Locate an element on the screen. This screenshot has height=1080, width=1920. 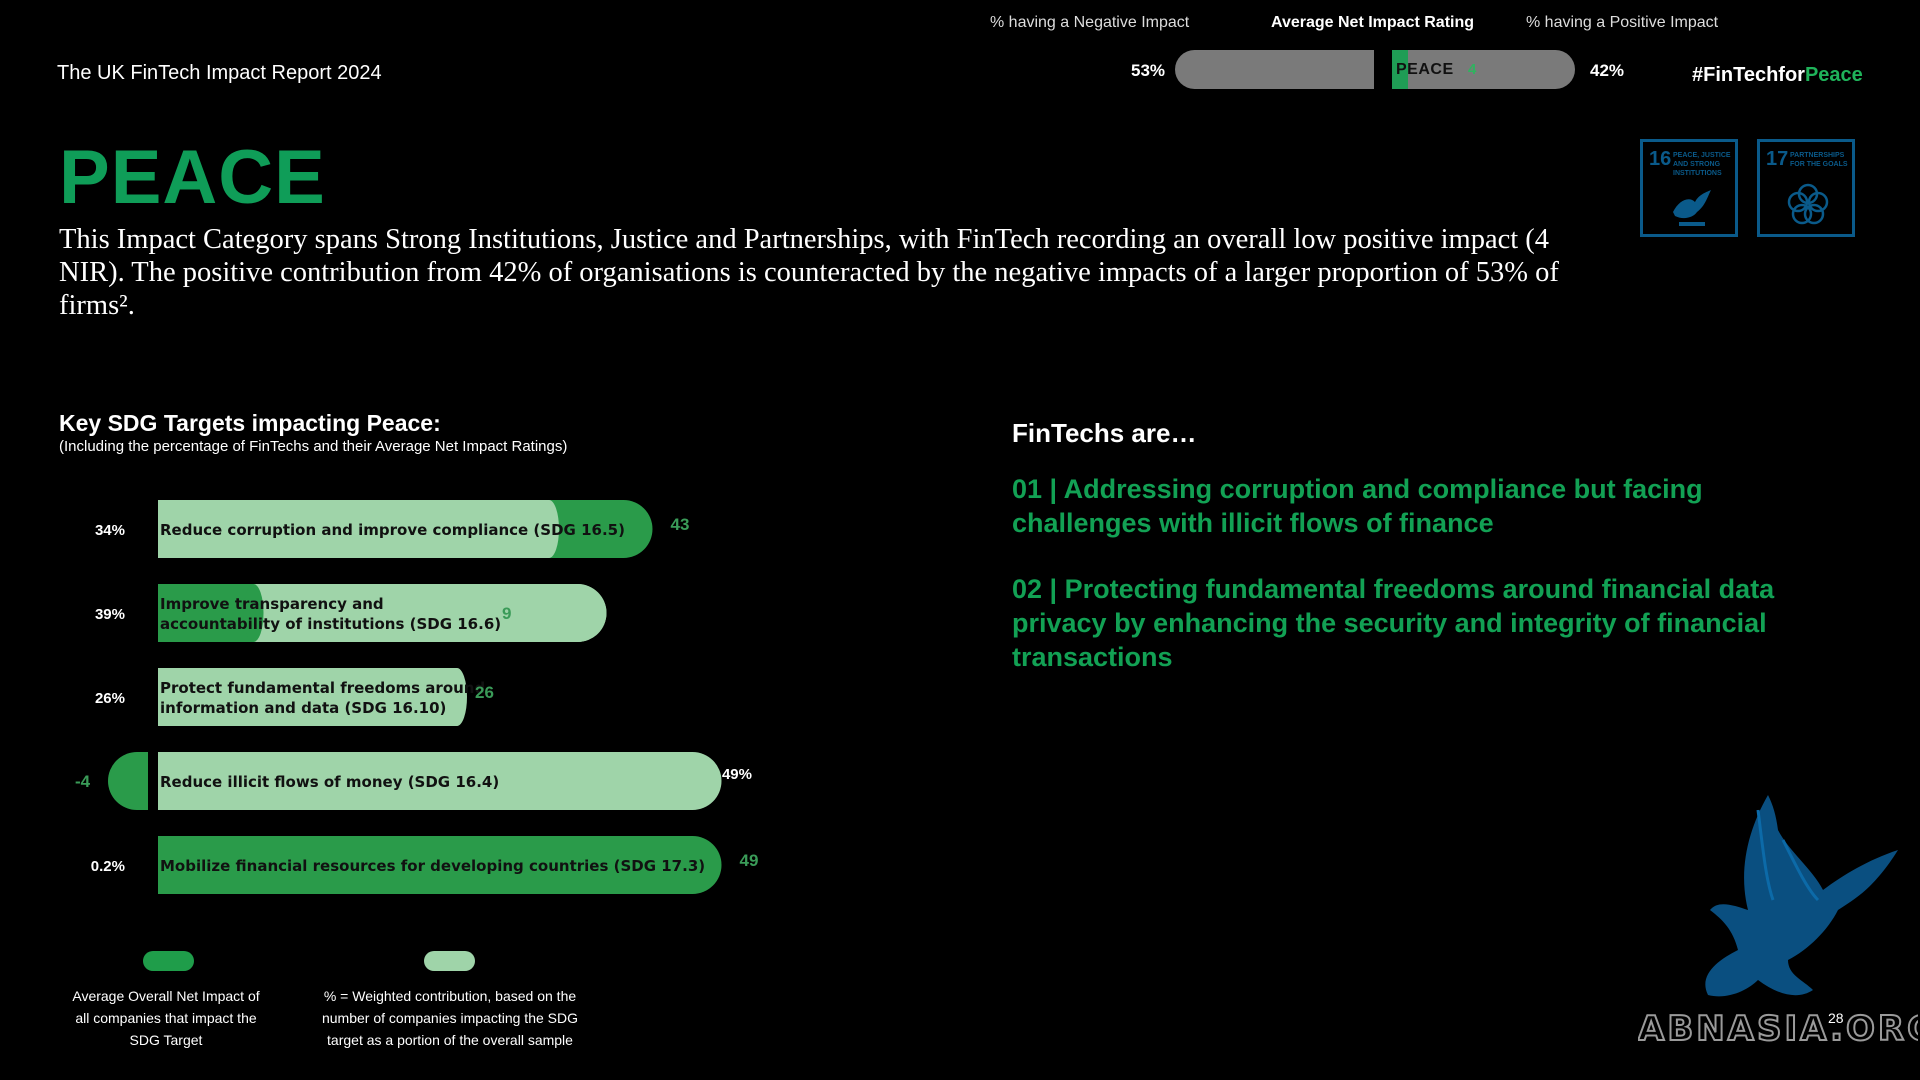
bar-category-label: Improve transparency and is located at coordinates (272, 604).